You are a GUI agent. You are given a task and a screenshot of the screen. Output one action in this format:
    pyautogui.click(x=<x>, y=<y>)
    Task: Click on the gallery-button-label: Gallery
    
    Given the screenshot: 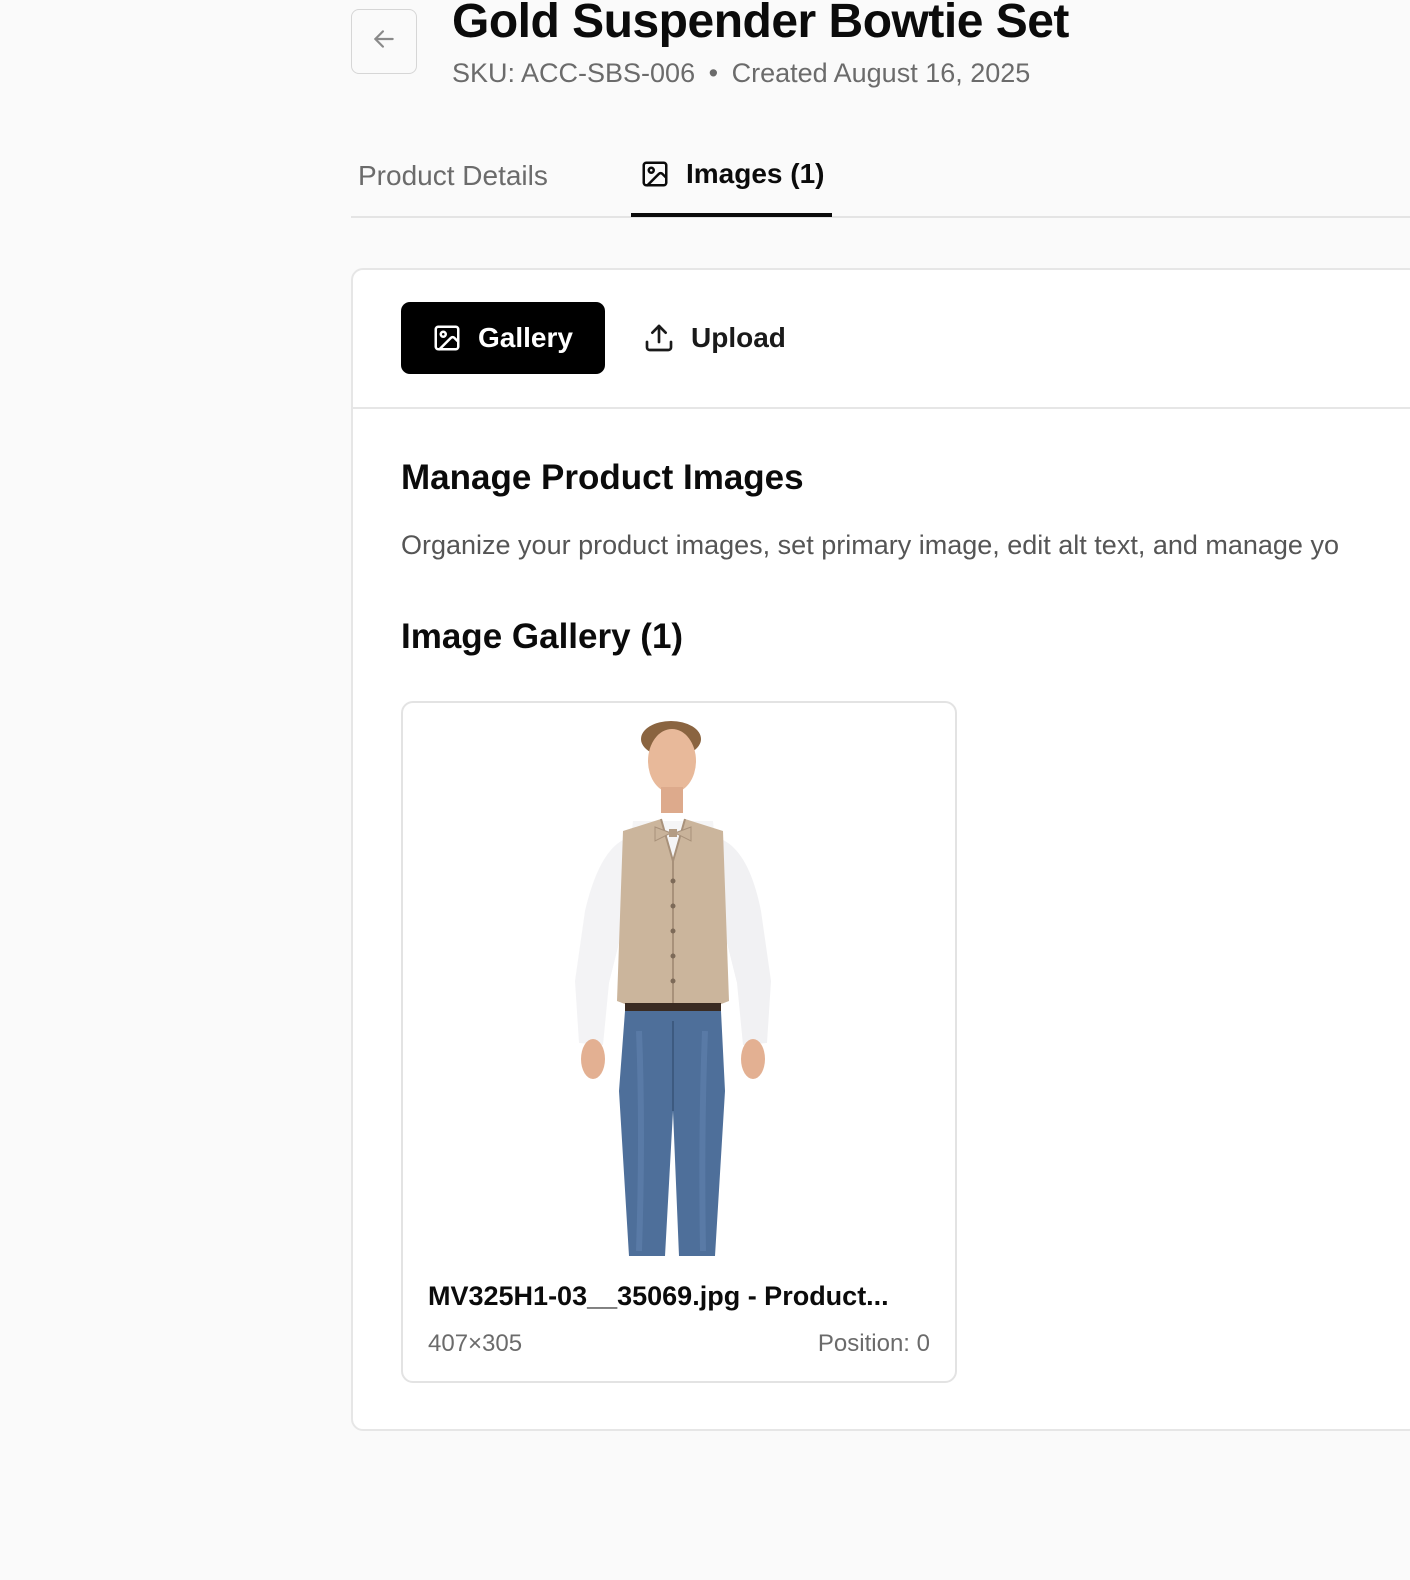 What is the action you would take?
    pyautogui.click(x=525, y=337)
    